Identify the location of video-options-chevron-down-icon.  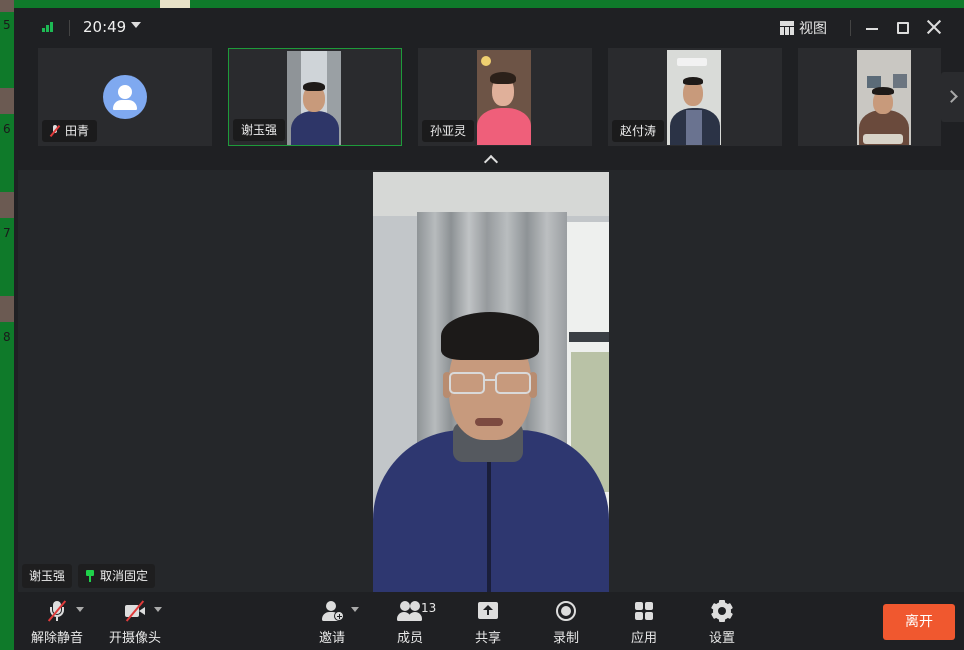
(158, 609).